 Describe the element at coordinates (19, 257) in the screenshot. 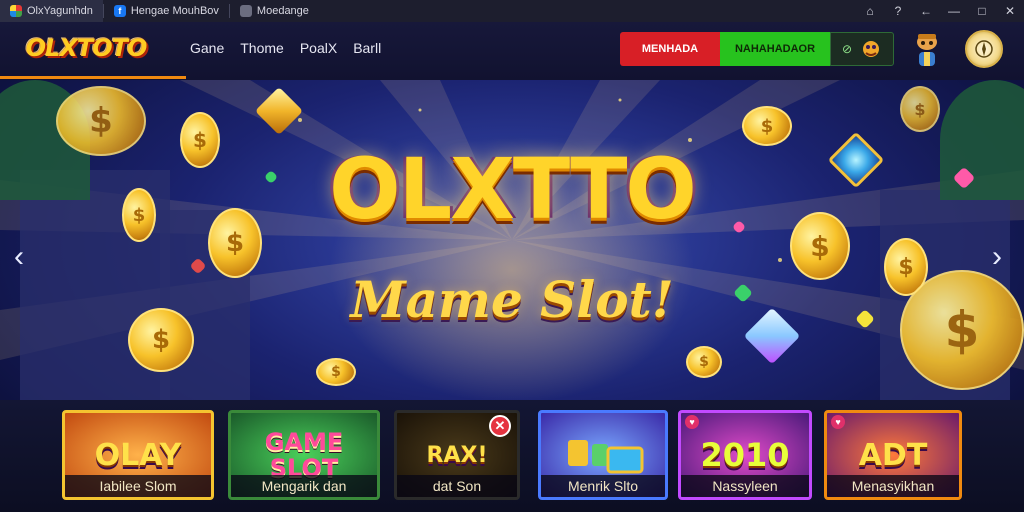

I see `carousel-prev-arrow-icon: ‹` at that location.